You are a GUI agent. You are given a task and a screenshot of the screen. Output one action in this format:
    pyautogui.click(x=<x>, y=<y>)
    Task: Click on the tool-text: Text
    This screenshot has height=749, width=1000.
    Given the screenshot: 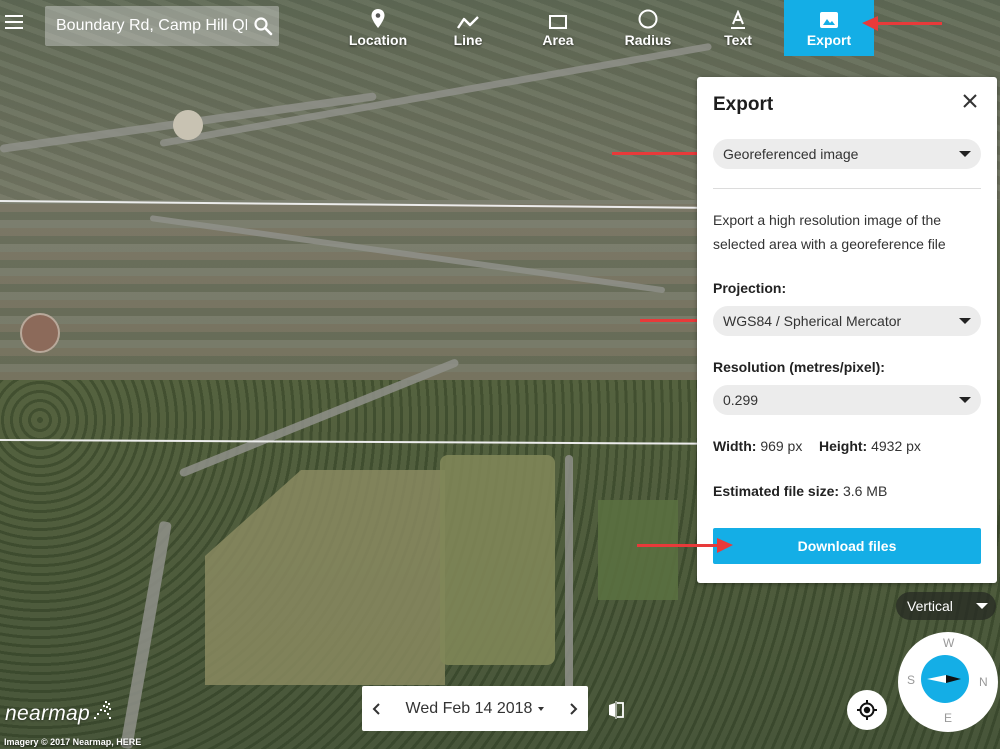 What is the action you would take?
    pyautogui.click(x=738, y=28)
    